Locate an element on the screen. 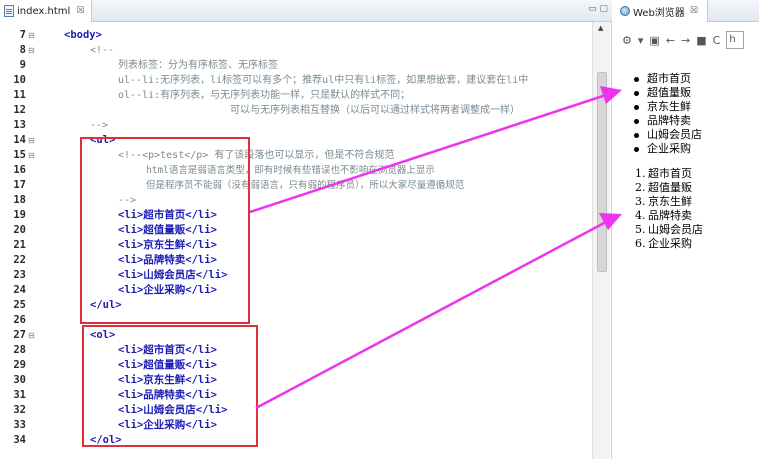 This screenshot has width=759, height=459. list-item-text: 山姆会员店 is located at coordinates (674, 134).